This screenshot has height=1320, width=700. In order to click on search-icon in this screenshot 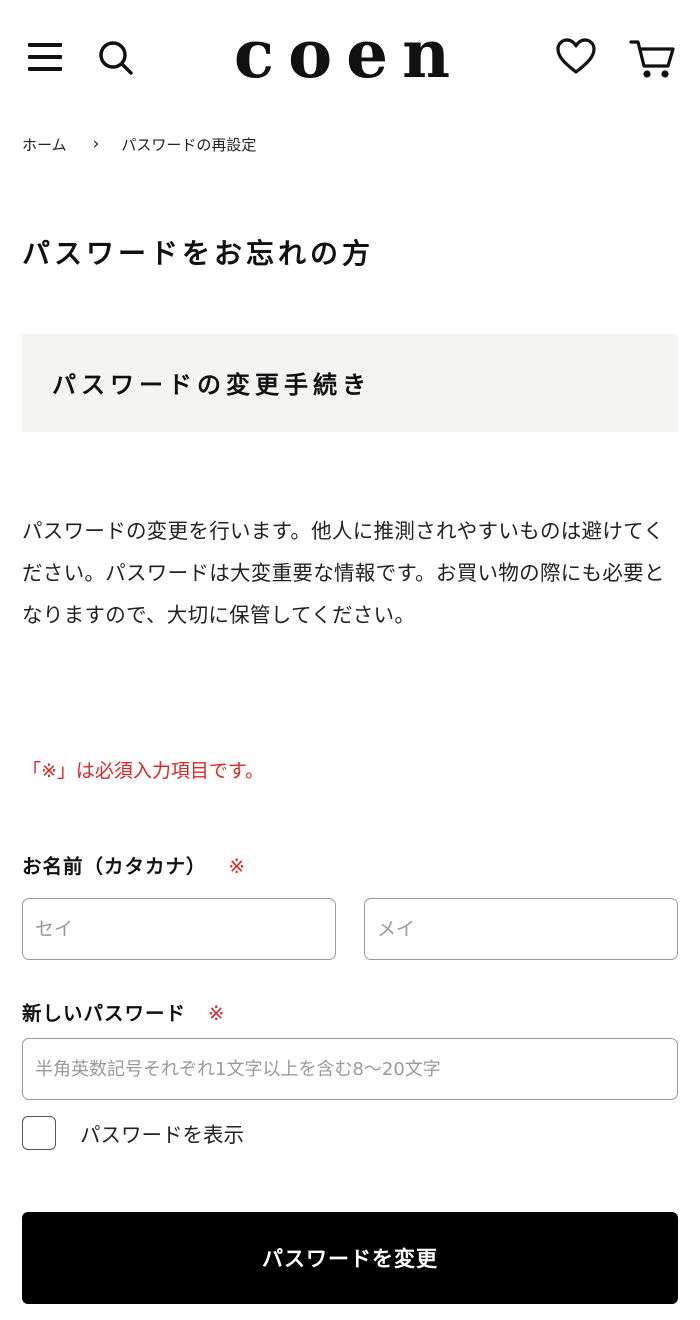, I will do `click(116, 58)`.